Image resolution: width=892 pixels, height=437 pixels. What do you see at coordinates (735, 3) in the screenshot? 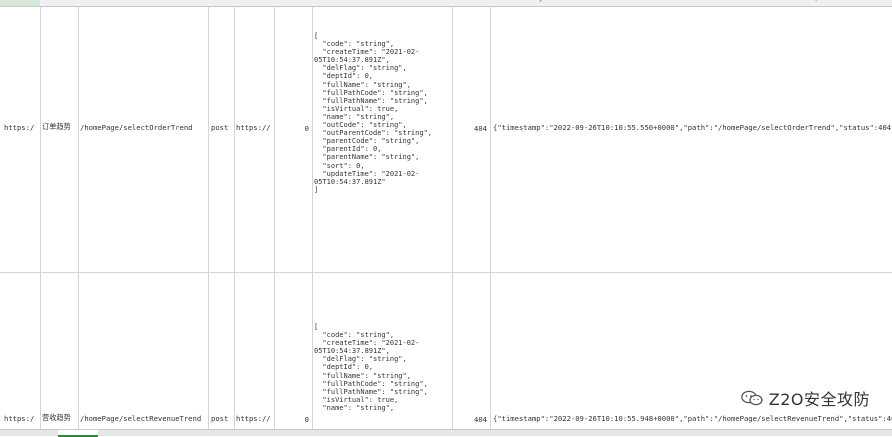
I see `column-header-o: O` at bounding box center [735, 3].